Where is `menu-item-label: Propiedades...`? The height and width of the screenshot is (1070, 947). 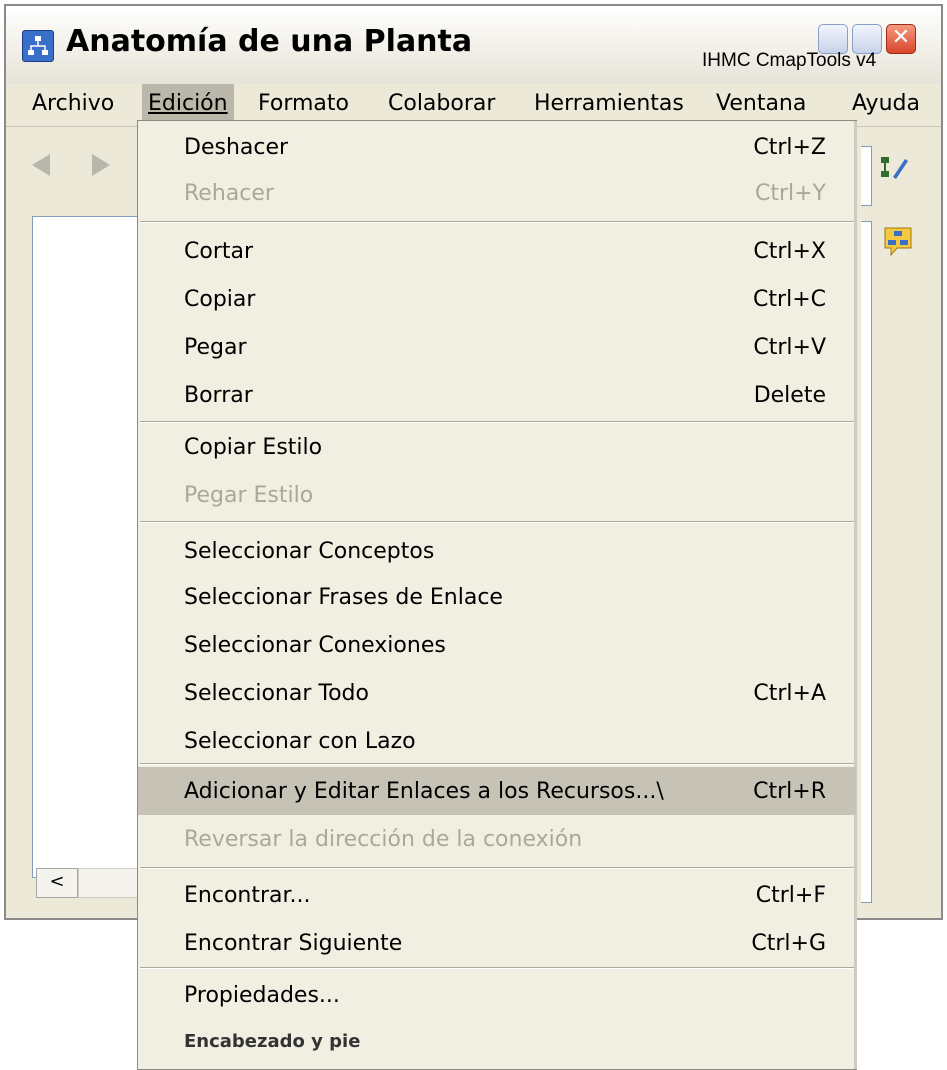
menu-item-label: Propiedades... is located at coordinates (262, 995).